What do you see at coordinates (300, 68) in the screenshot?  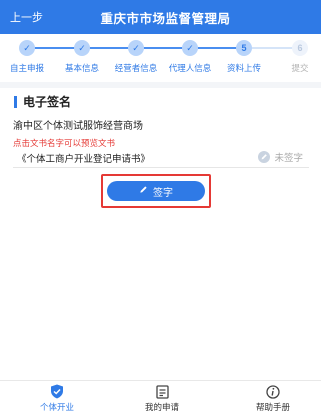 I see `step-label: 提交` at bounding box center [300, 68].